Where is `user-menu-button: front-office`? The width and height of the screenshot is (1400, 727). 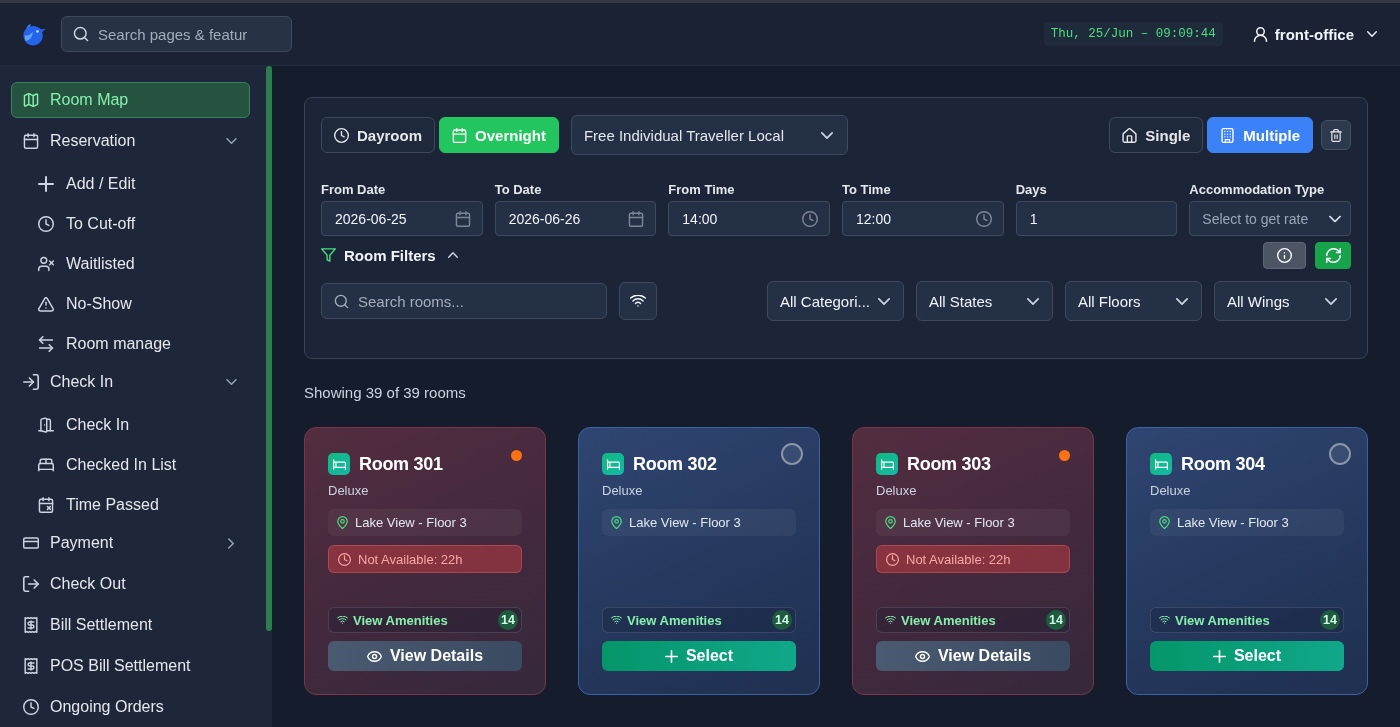
user-menu-button: front-office is located at coordinates (1314, 34).